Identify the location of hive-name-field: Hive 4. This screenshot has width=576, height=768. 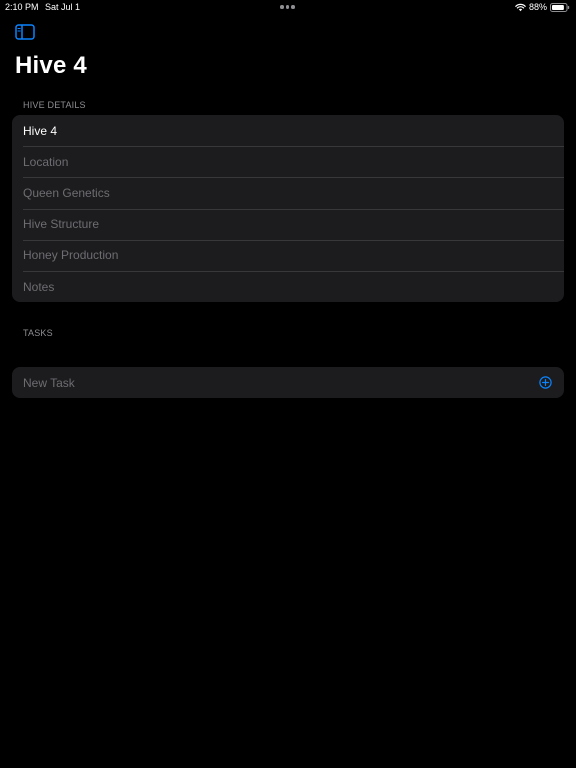
(288, 130).